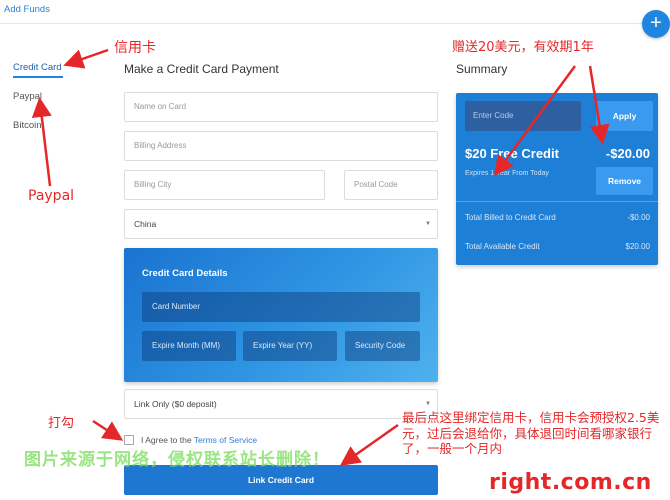 This screenshot has height=500, width=670. I want to click on remove-button: Remove, so click(624, 181).